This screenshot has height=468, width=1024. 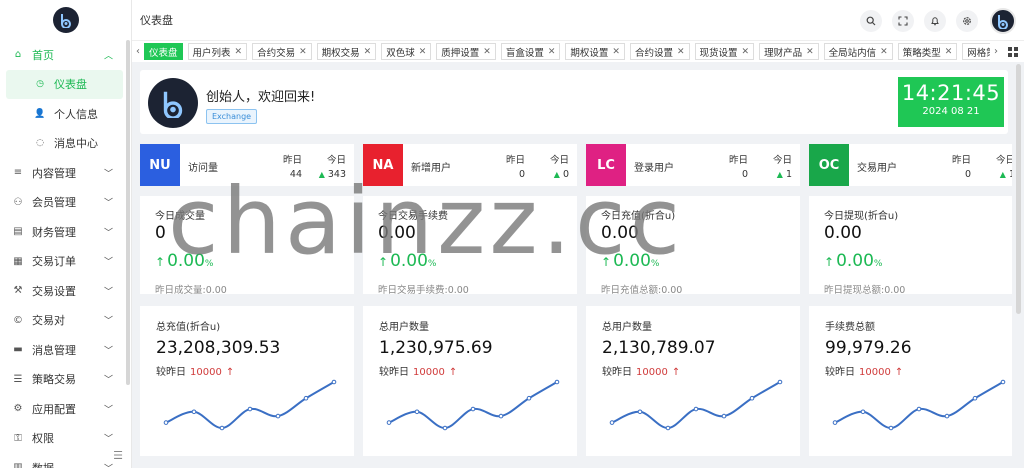 I want to click on sidebar-item-member: ⚇ 会员管理 ﹀, so click(x=65, y=203).